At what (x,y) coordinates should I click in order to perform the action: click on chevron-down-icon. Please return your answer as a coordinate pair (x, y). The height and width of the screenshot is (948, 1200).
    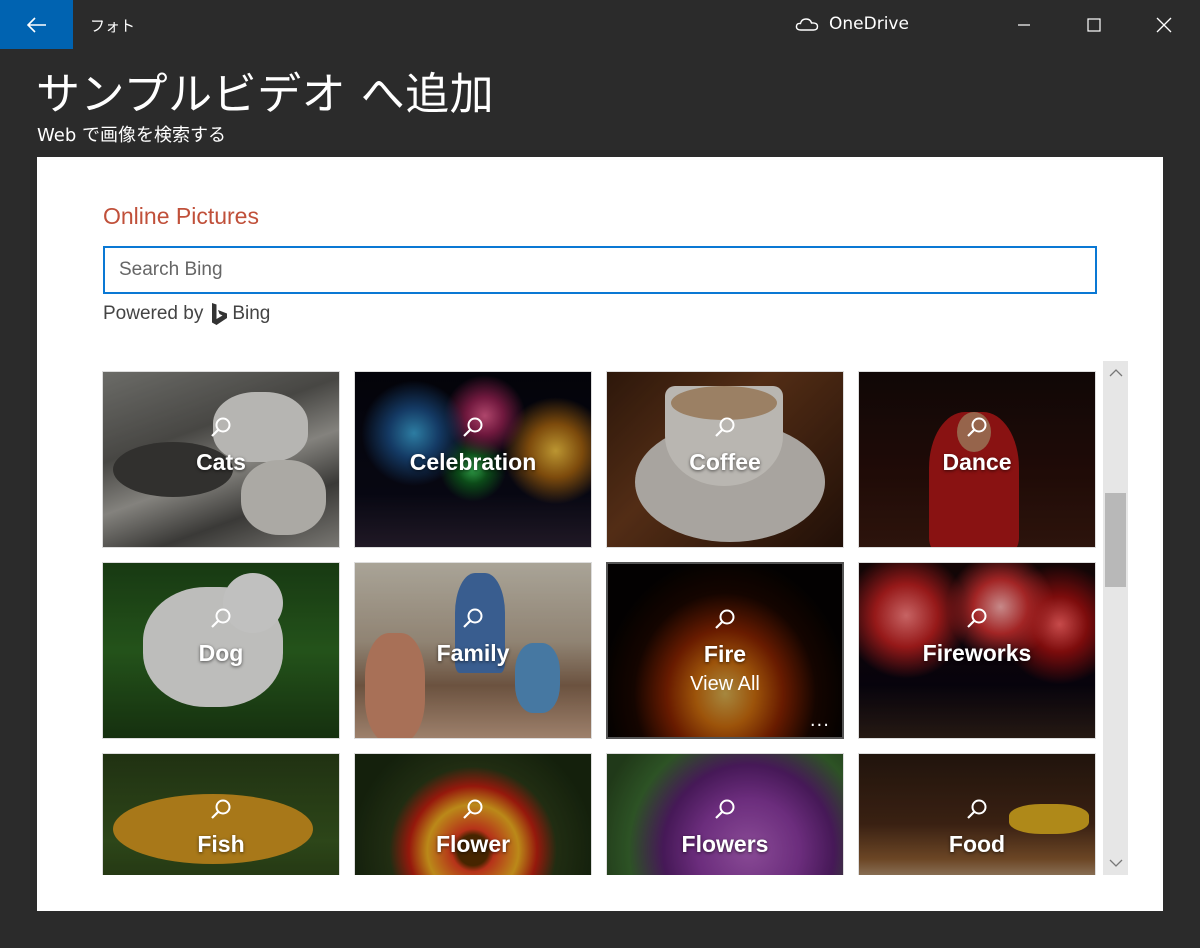
    Looking at the image, I should click on (1115, 863).